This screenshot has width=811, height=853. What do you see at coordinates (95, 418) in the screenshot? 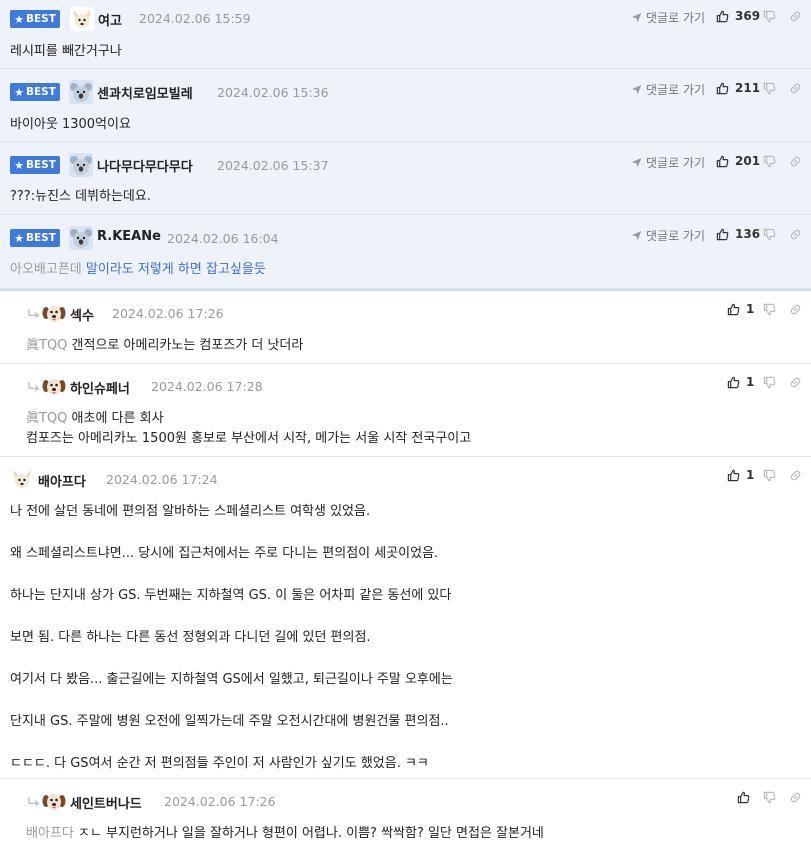
I see `comment-text: 眞TQQ 애초에 다른 회사` at bounding box center [95, 418].